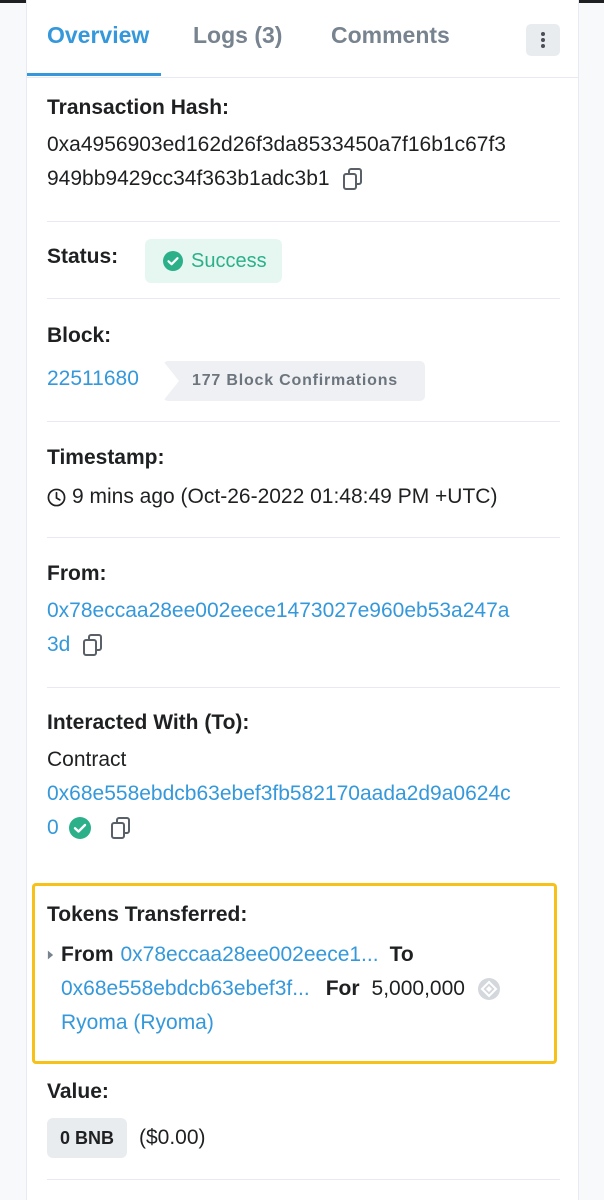 The image size is (604, 1200). What do you see at coordinates (87, 1138) in the screenshot?
I see `bnb-amount-badge: 0 BNB` at bounding box center [87, 1138].